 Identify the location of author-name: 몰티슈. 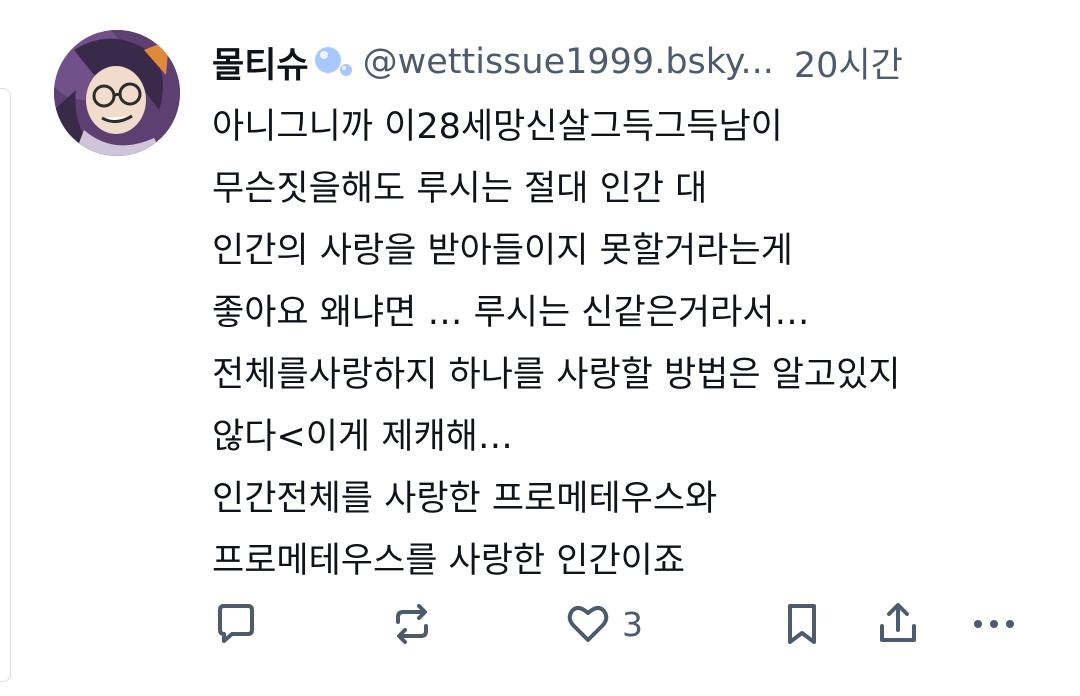
(260, 62).